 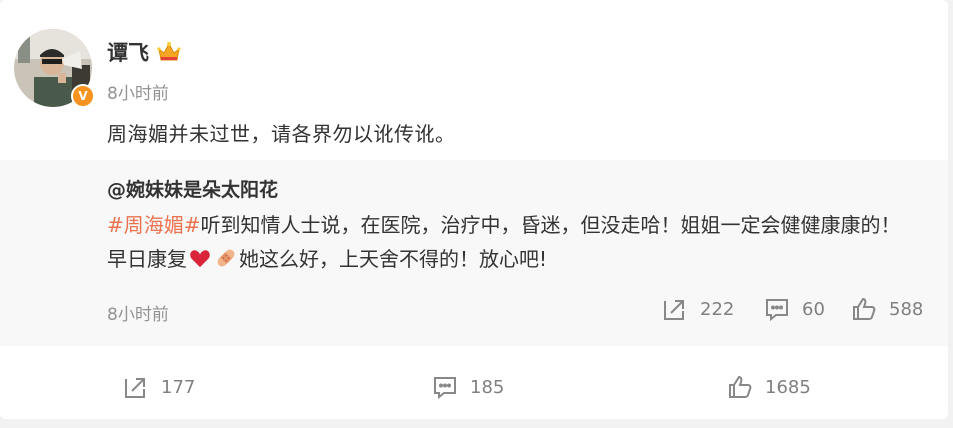 What do you see at coordinates (887, 309) in the screenshot?
I see `retweet-like-button: 588` at bounding box center [887, 309].